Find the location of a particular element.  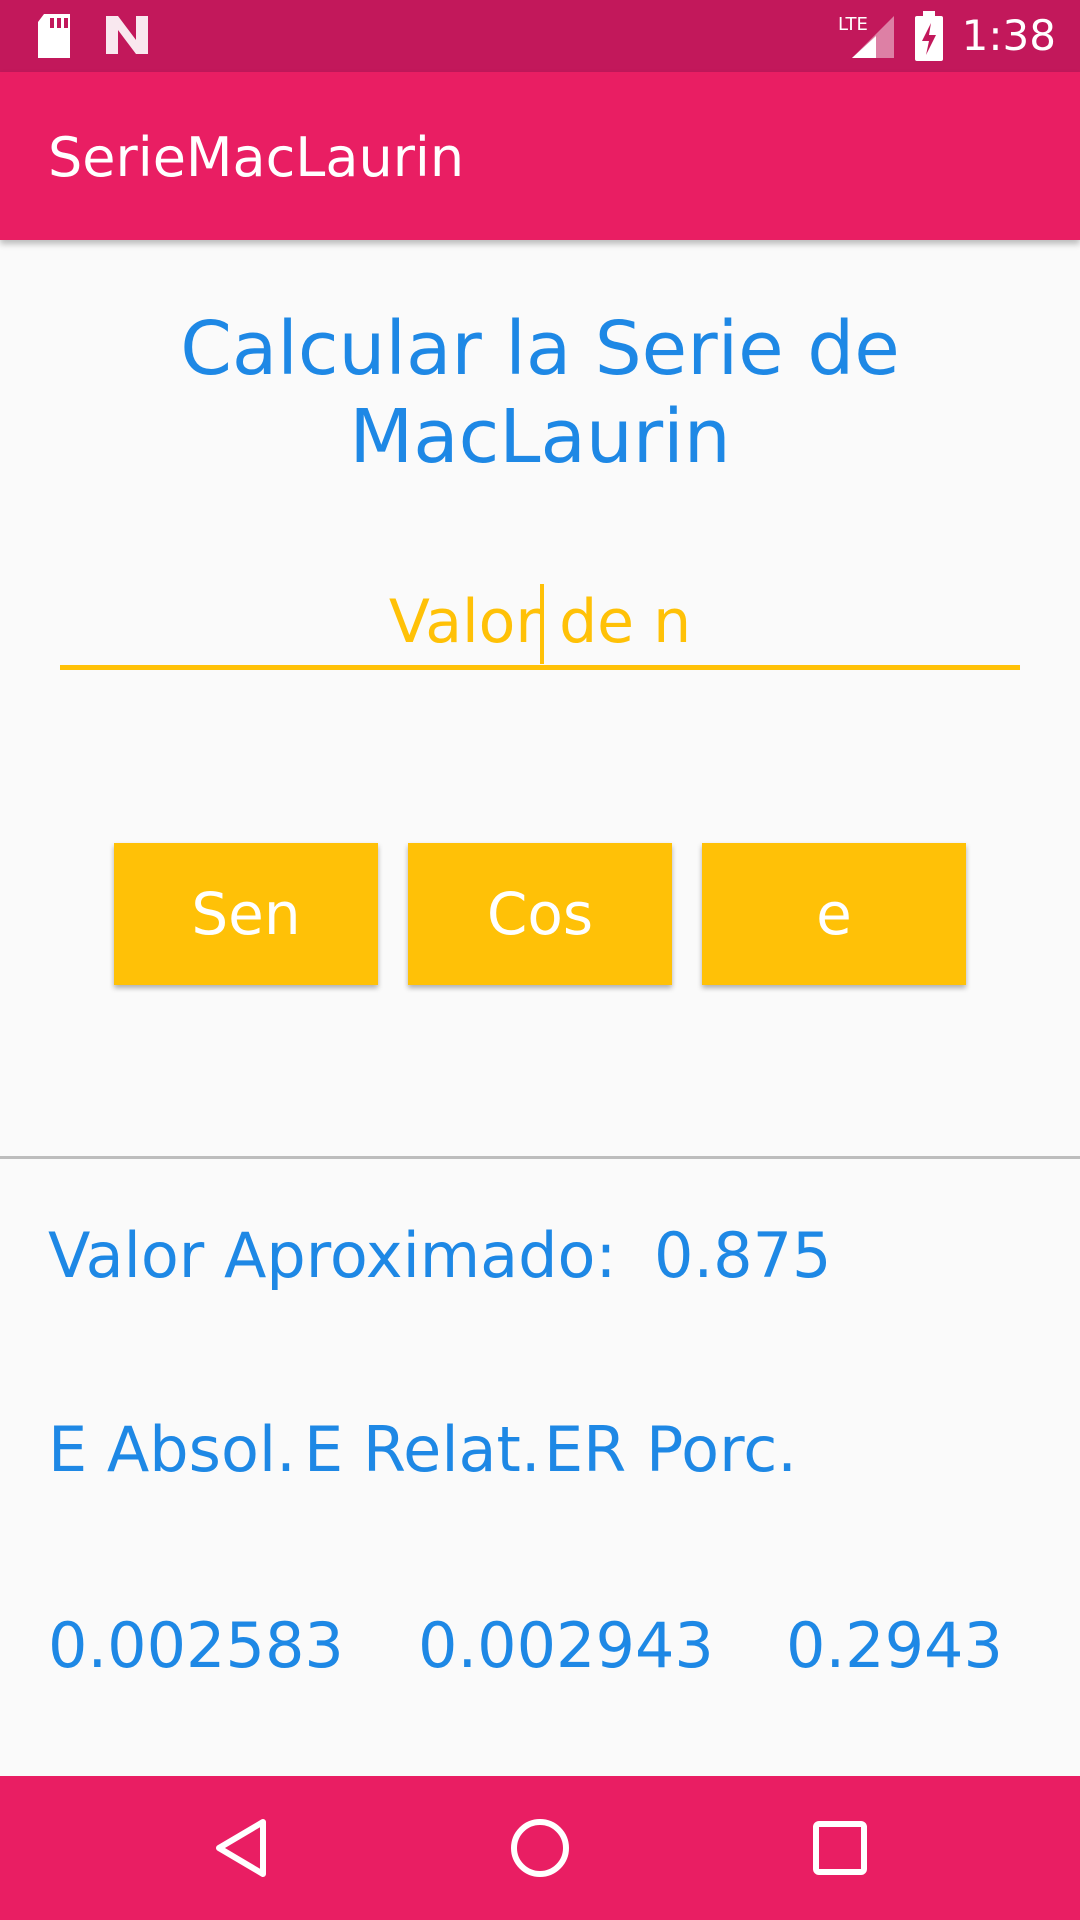

battery-charging-icon is located at coordinates (928, 36).